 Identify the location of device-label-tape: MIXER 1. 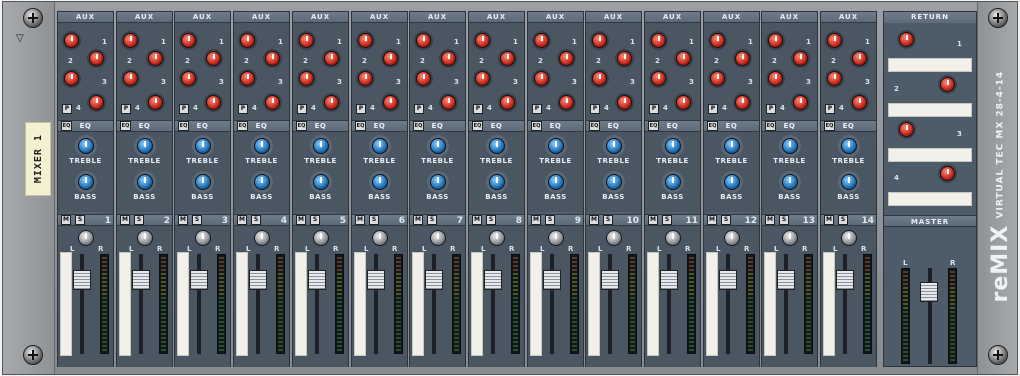
(38, 159).